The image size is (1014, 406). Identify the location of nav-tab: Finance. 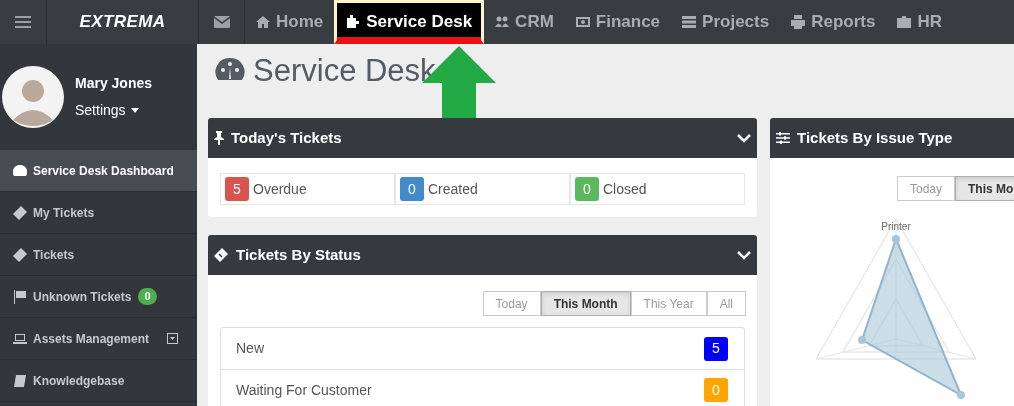
(618, 22).